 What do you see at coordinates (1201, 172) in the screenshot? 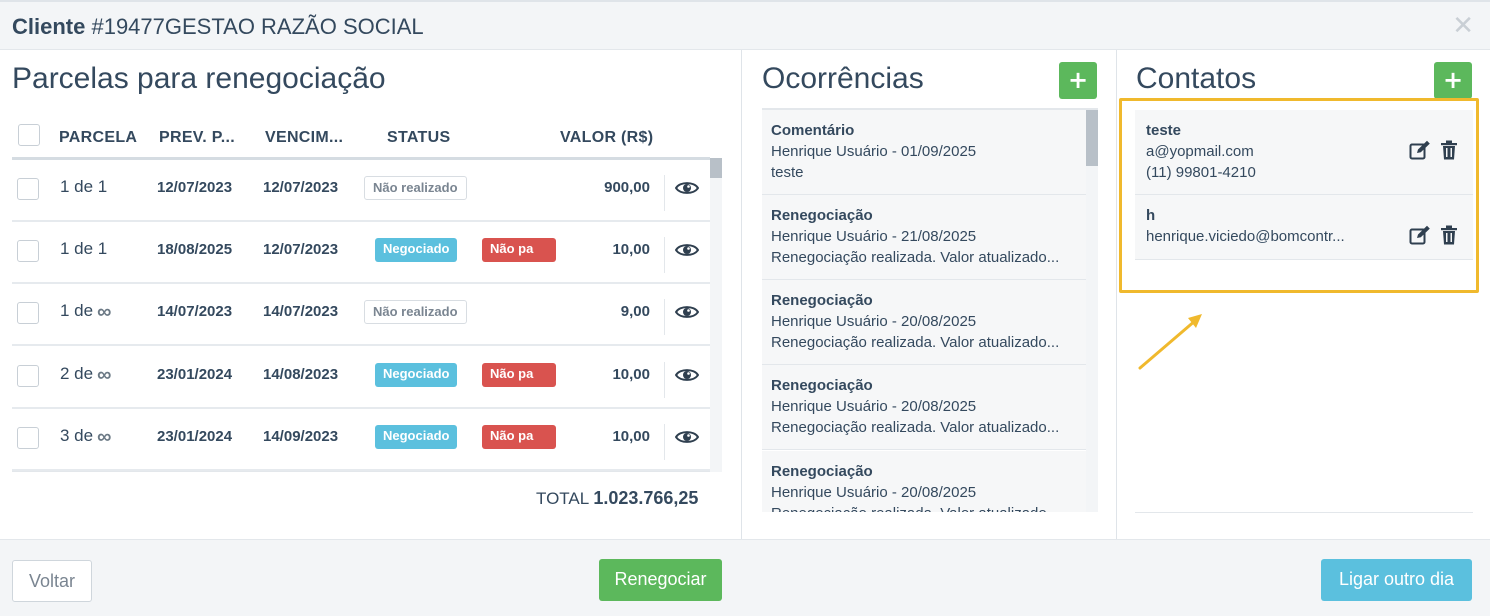
I see `contato-detail: (11) 99801-4210` at bounding box center [1201, 172].